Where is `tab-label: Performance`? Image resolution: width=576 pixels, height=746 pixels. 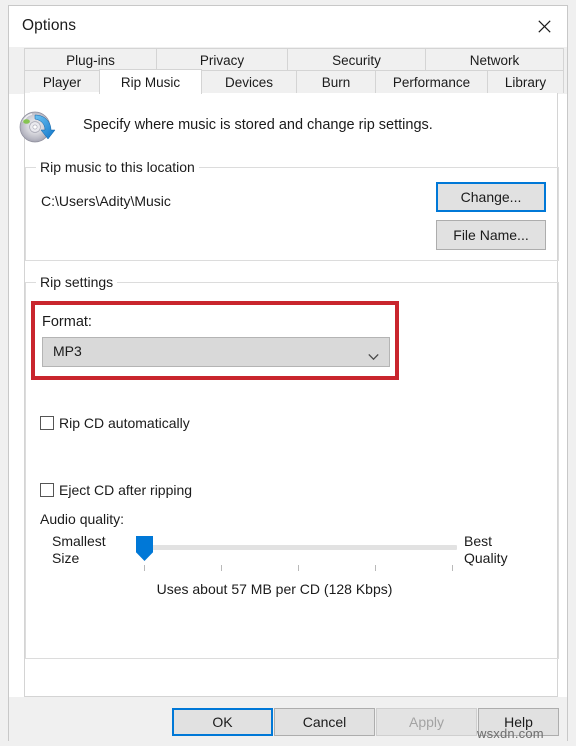
tab-label: Performance is located at coordinates (431, 82).